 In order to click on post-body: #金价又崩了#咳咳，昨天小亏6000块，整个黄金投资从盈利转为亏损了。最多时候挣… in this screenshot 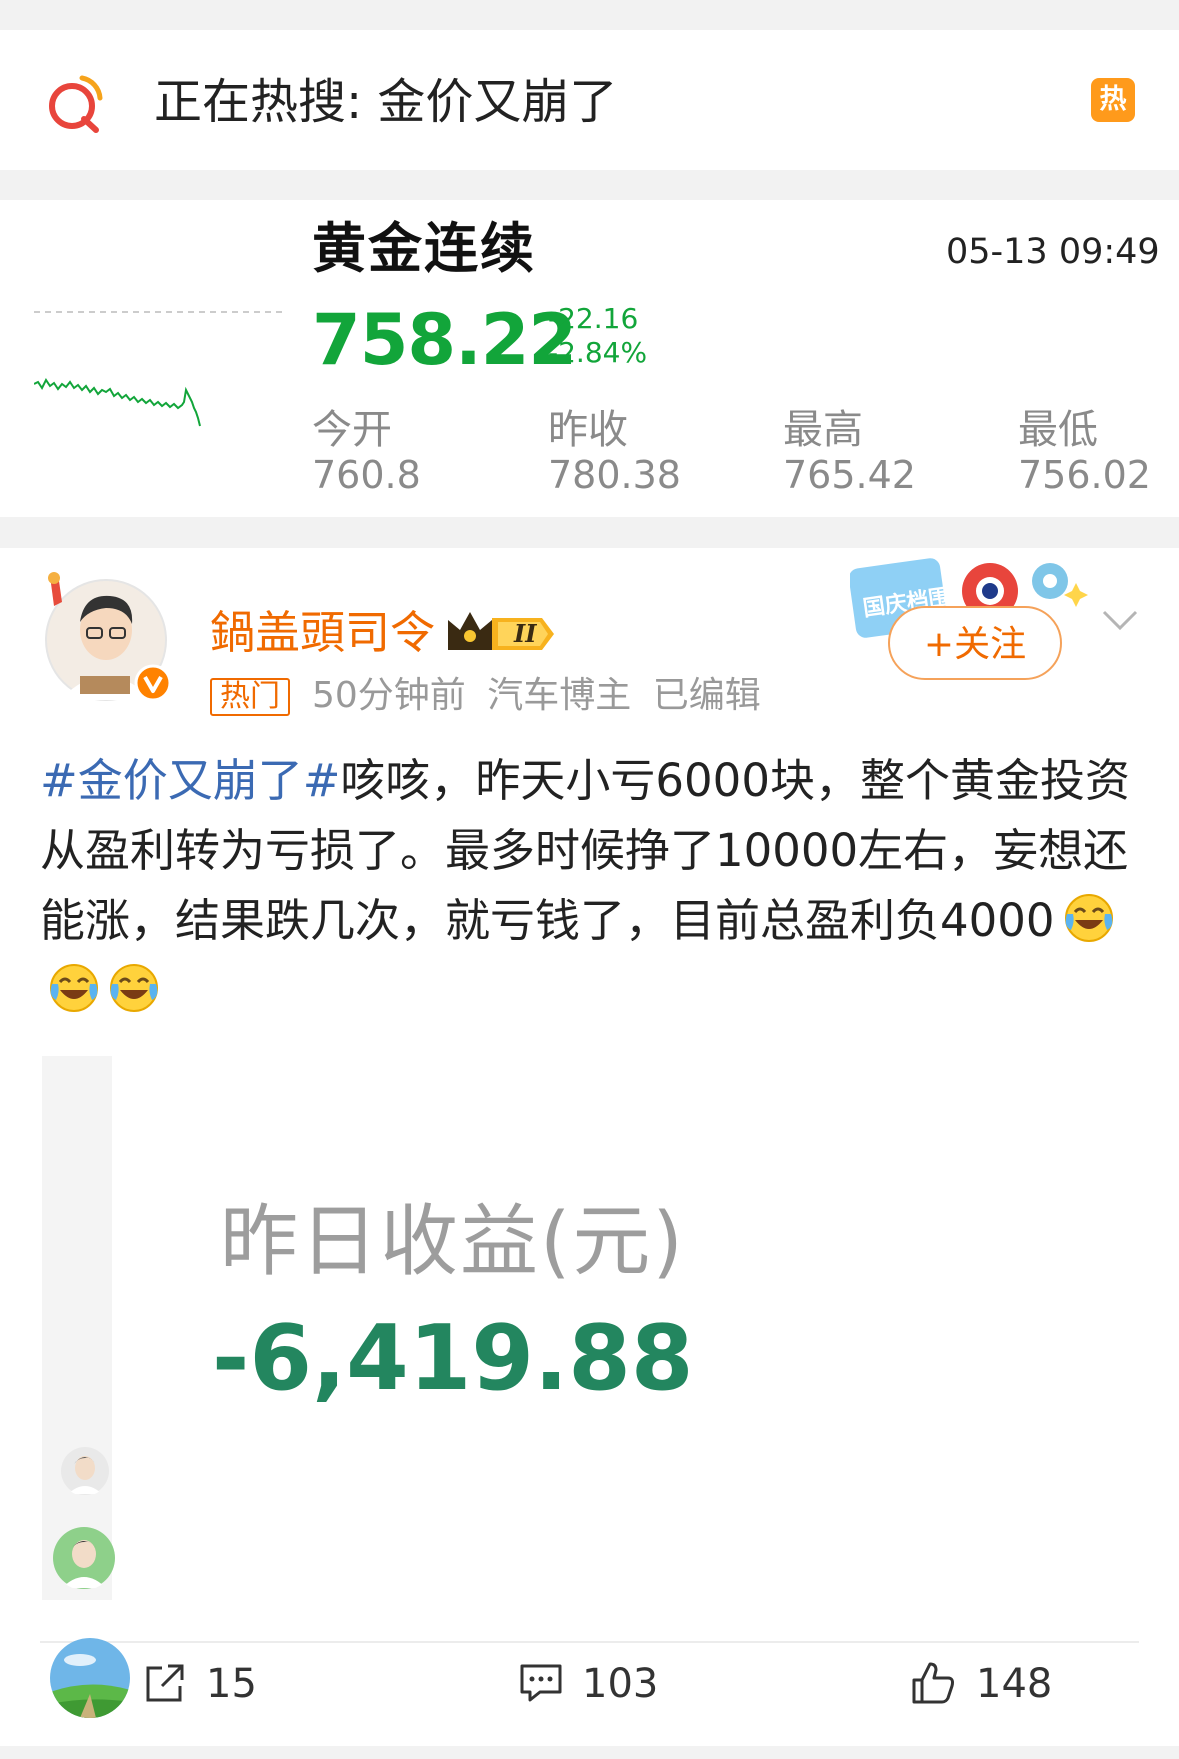, I will do `click(595, 886)`.